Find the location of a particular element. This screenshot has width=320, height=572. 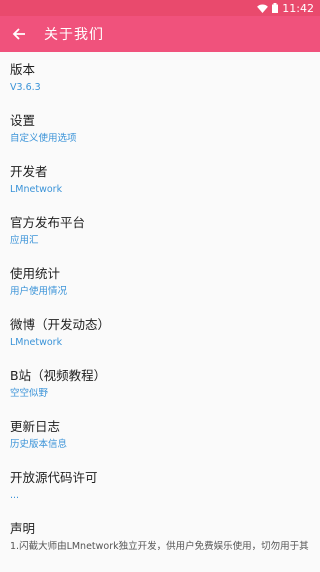

item-statement: 声明 1.闪截大师由LMnetwork独立开发，供用户免费娱乐使用，切勿用于其 is located at coordinates (160, 546).